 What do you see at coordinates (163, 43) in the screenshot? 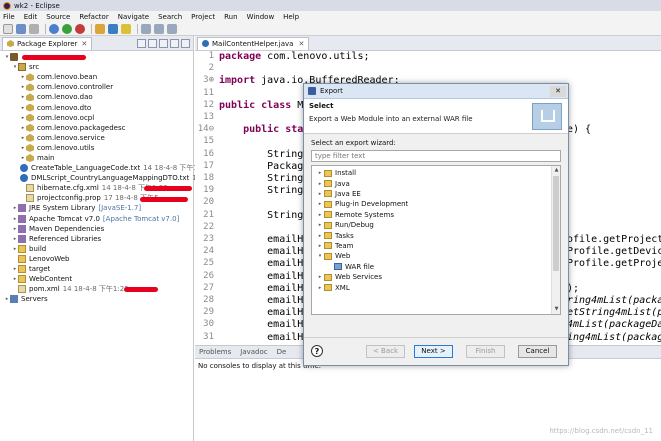
I see `view-menu-icon` at bounding box center [163, 43].